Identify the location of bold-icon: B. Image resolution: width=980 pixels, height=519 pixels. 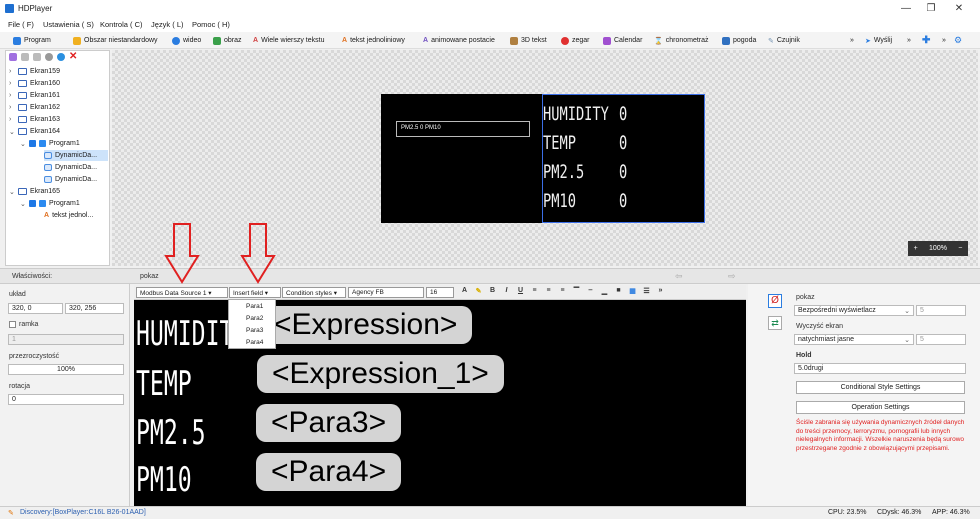
(492, 291).